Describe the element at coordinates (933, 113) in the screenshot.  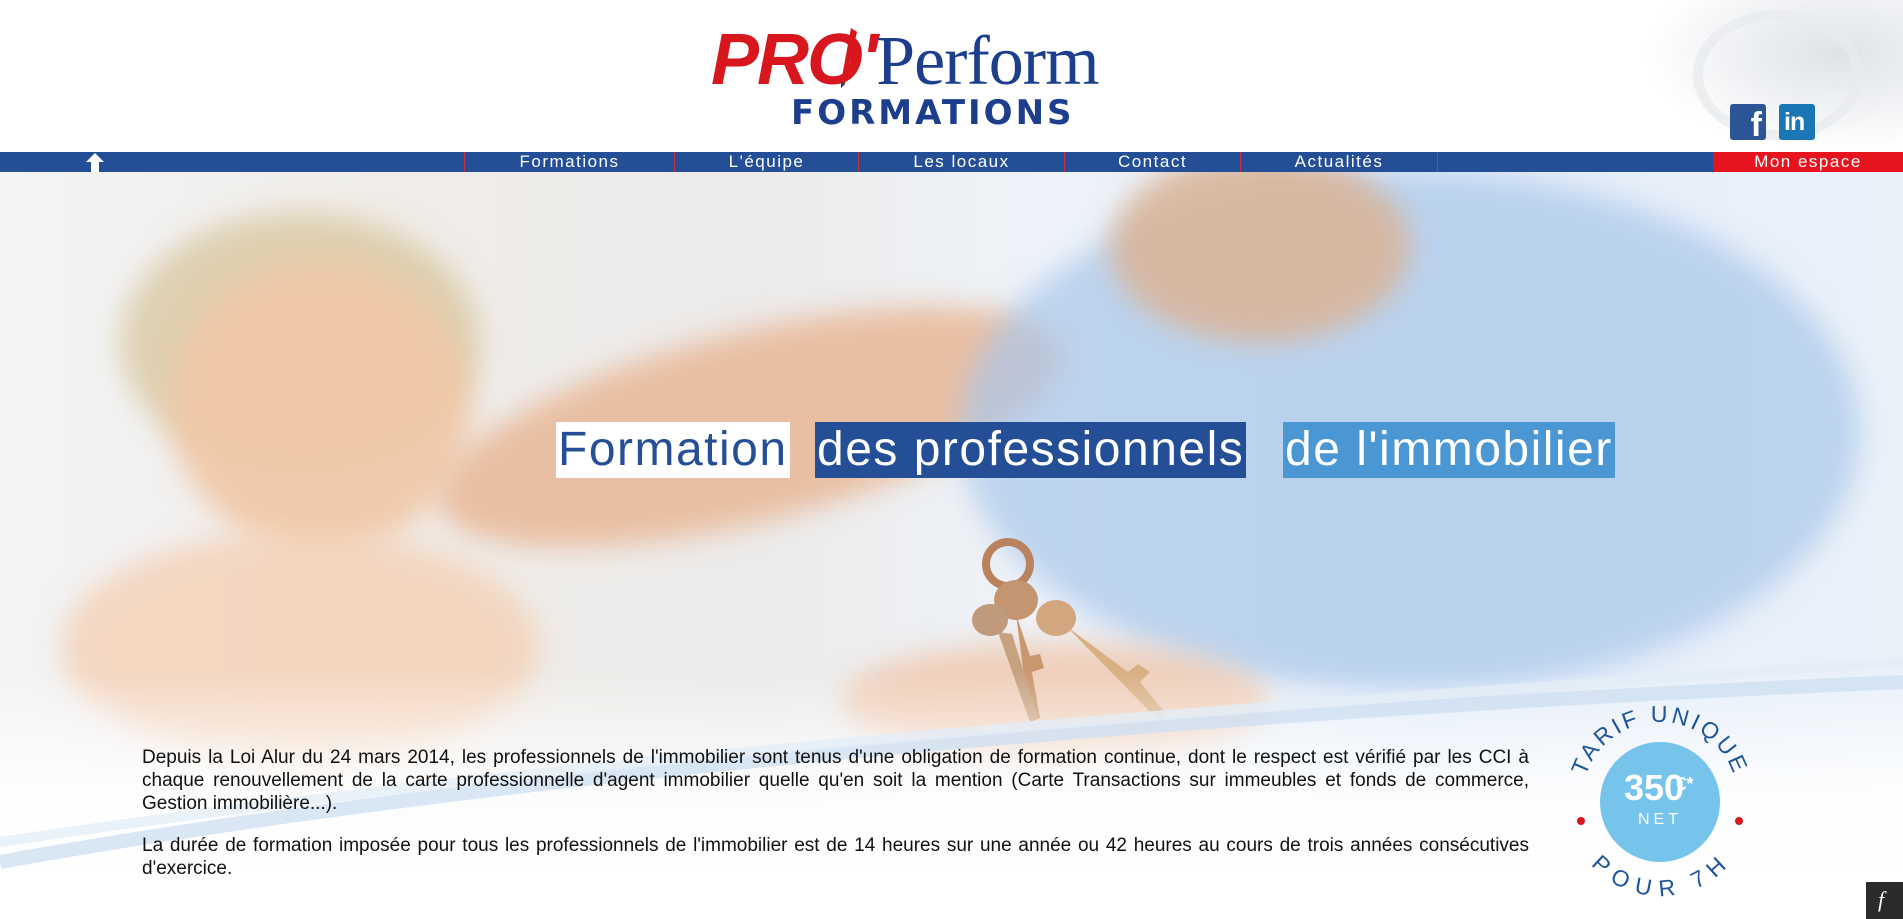
I see `logo-tagline: FORMATIONS` at that location.